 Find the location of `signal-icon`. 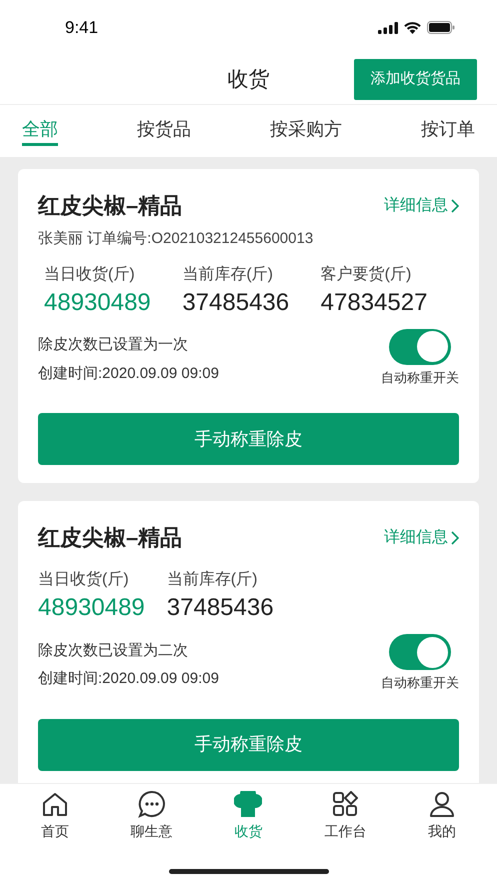

signal-icon is located at coordinates (388, 28).